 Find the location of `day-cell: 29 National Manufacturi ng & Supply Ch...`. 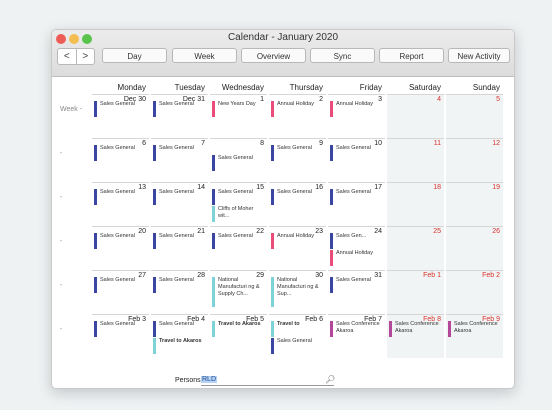

day-cell: 29 National Manufacturi ng & Supply Ch... is located at coordinates (238, 292).